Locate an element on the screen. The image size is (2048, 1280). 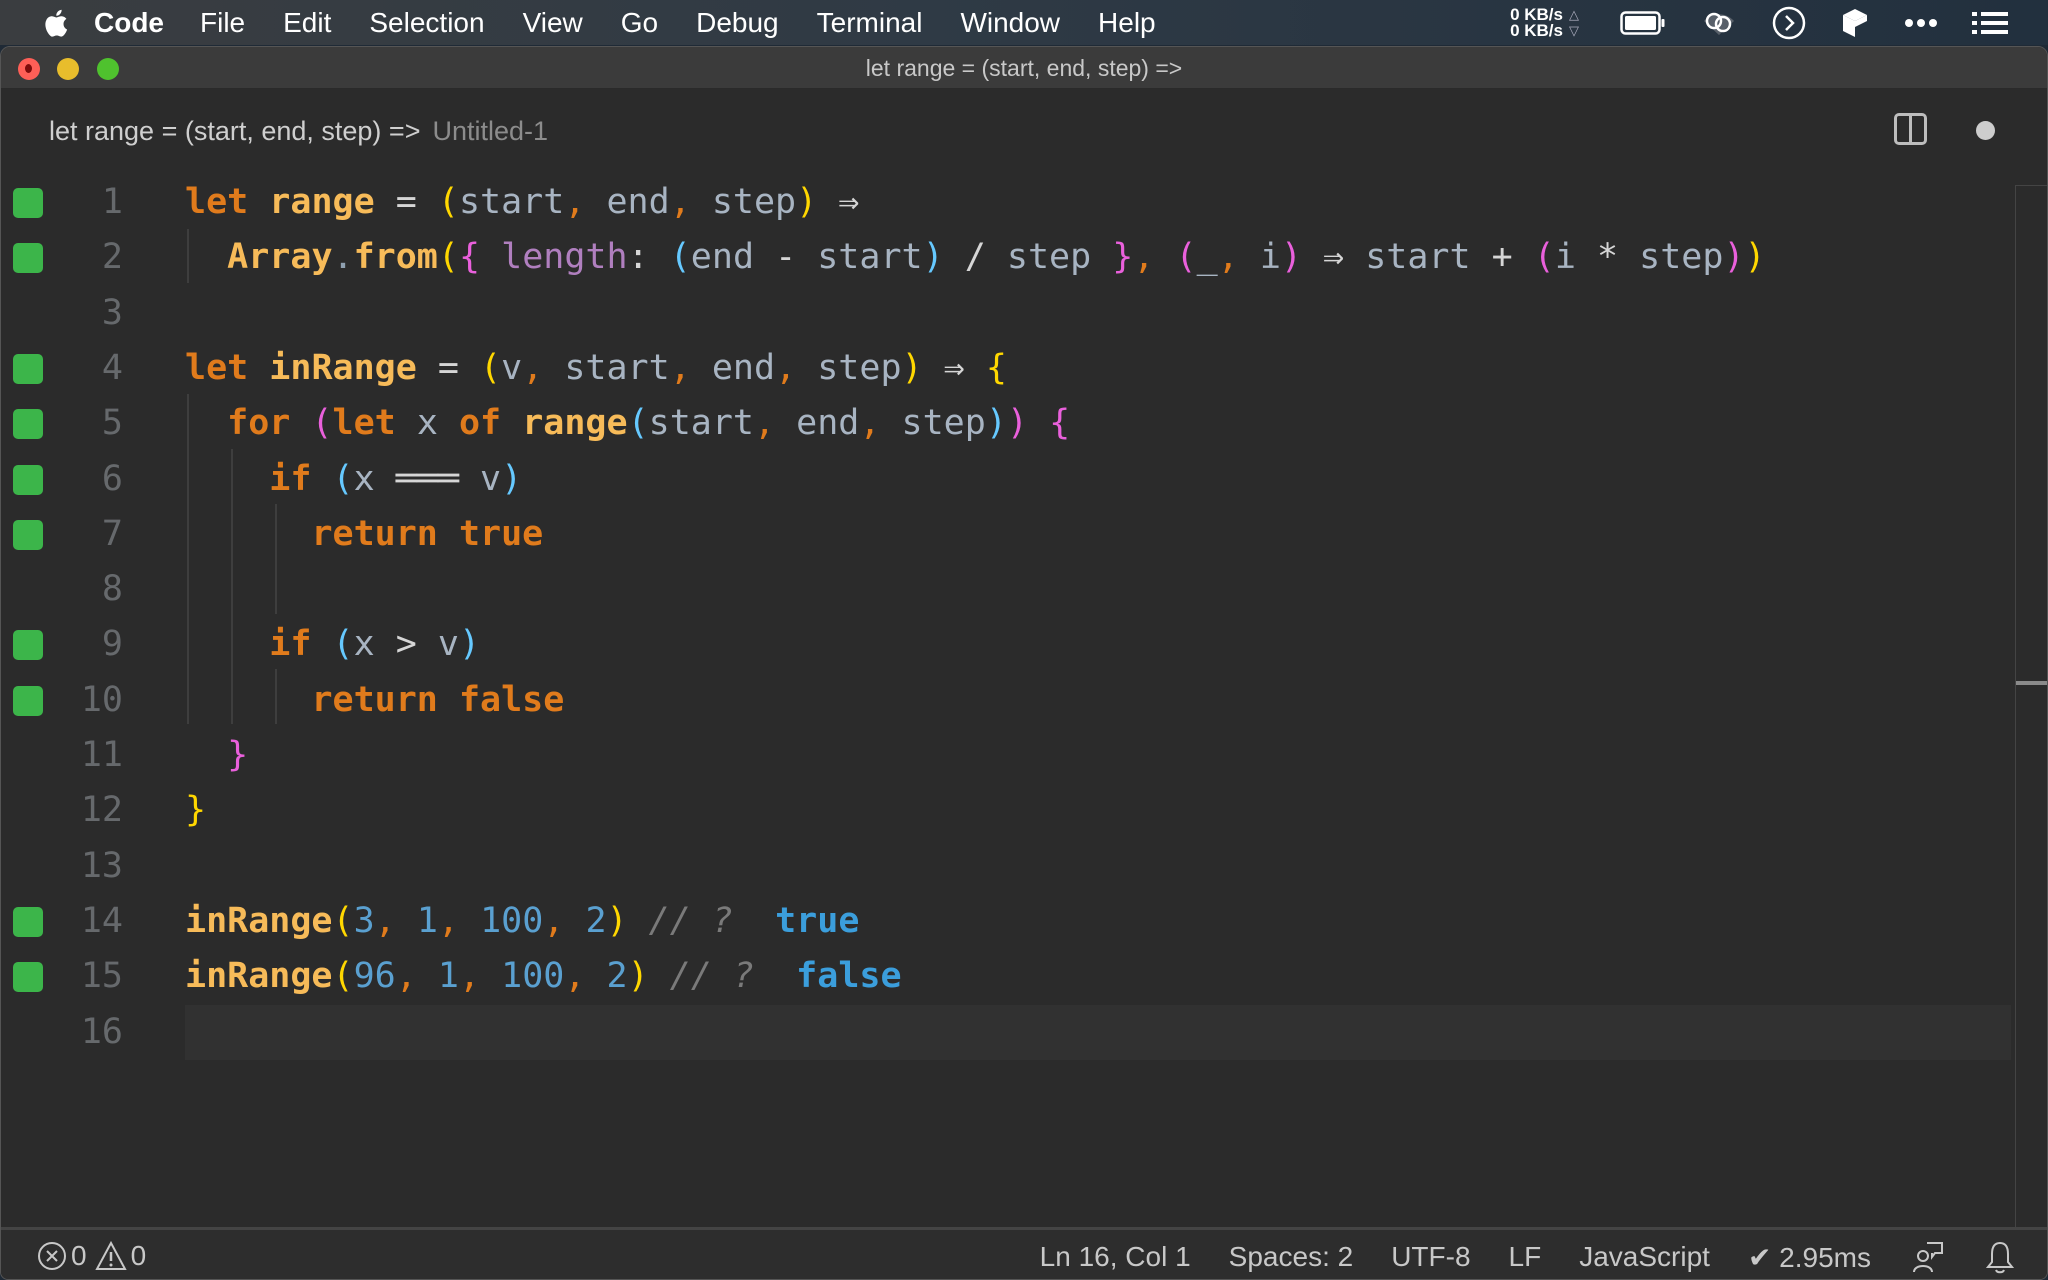
code-line: 6 if (x ═══ v) is located at coordinates (1006, 479).